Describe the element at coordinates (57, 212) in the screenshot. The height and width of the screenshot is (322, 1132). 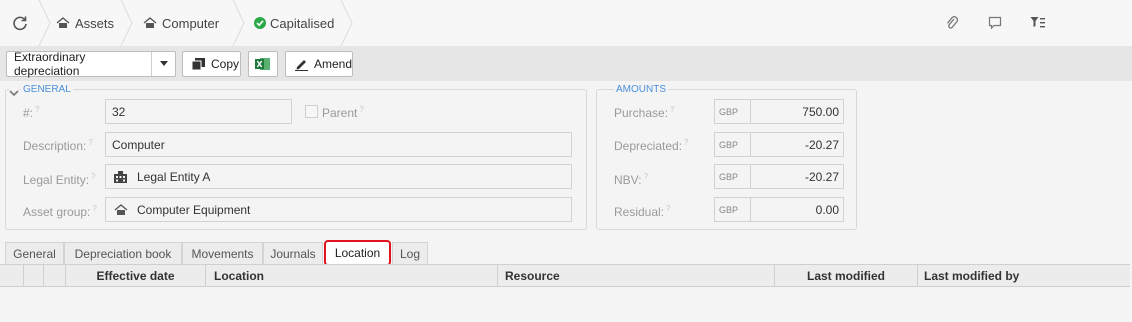
I see `asset-group-label-text: Asset group:` at that location.